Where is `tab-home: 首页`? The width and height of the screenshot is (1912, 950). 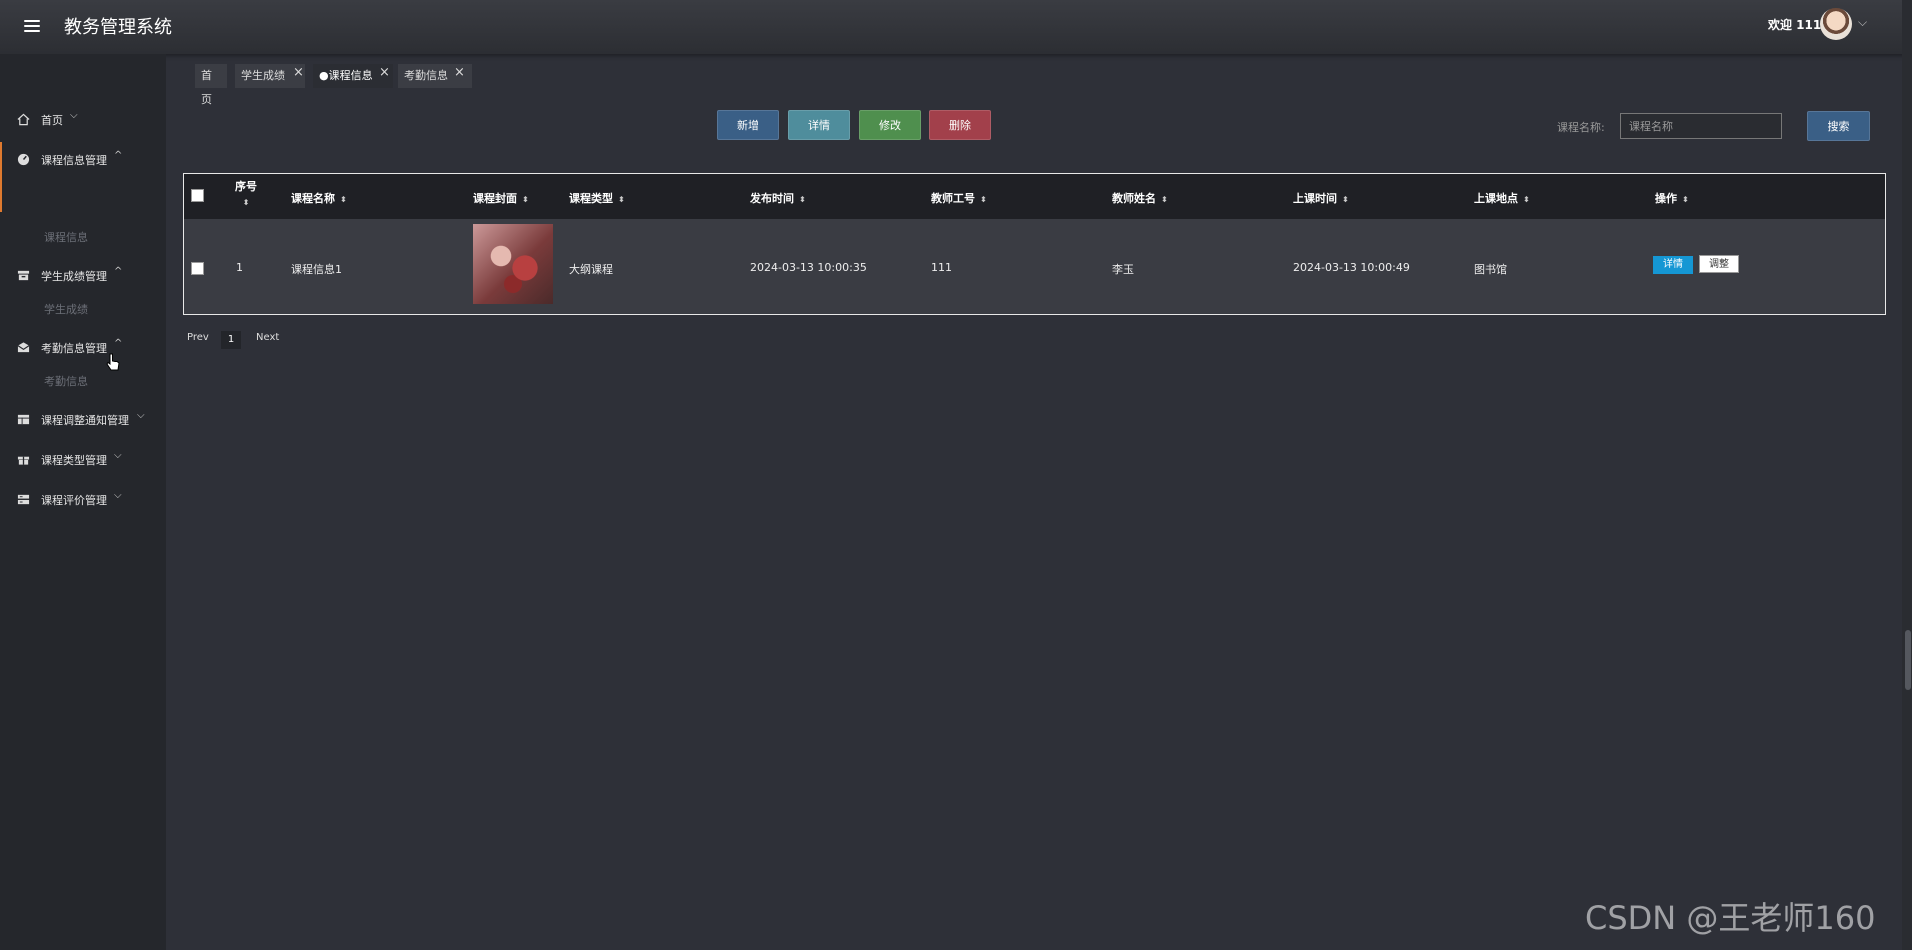 tab-home: 首页 is located at coordinates (211, 85).